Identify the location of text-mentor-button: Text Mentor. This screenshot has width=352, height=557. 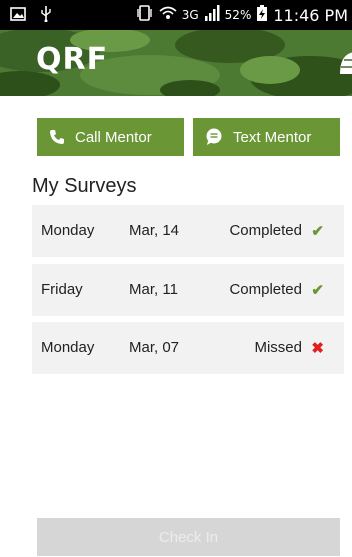
(266, 137).